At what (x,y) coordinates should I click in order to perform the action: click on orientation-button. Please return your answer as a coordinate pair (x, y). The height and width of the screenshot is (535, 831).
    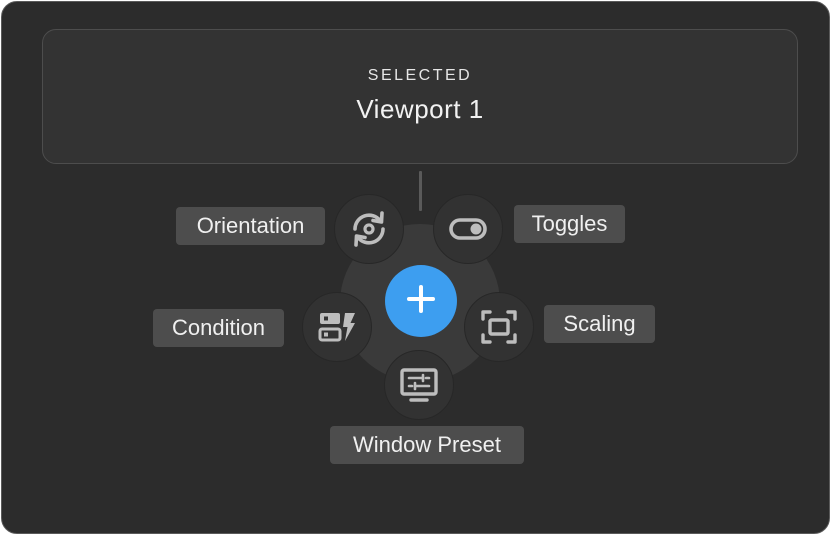
    Looking at the image, I should click on (369, 229).